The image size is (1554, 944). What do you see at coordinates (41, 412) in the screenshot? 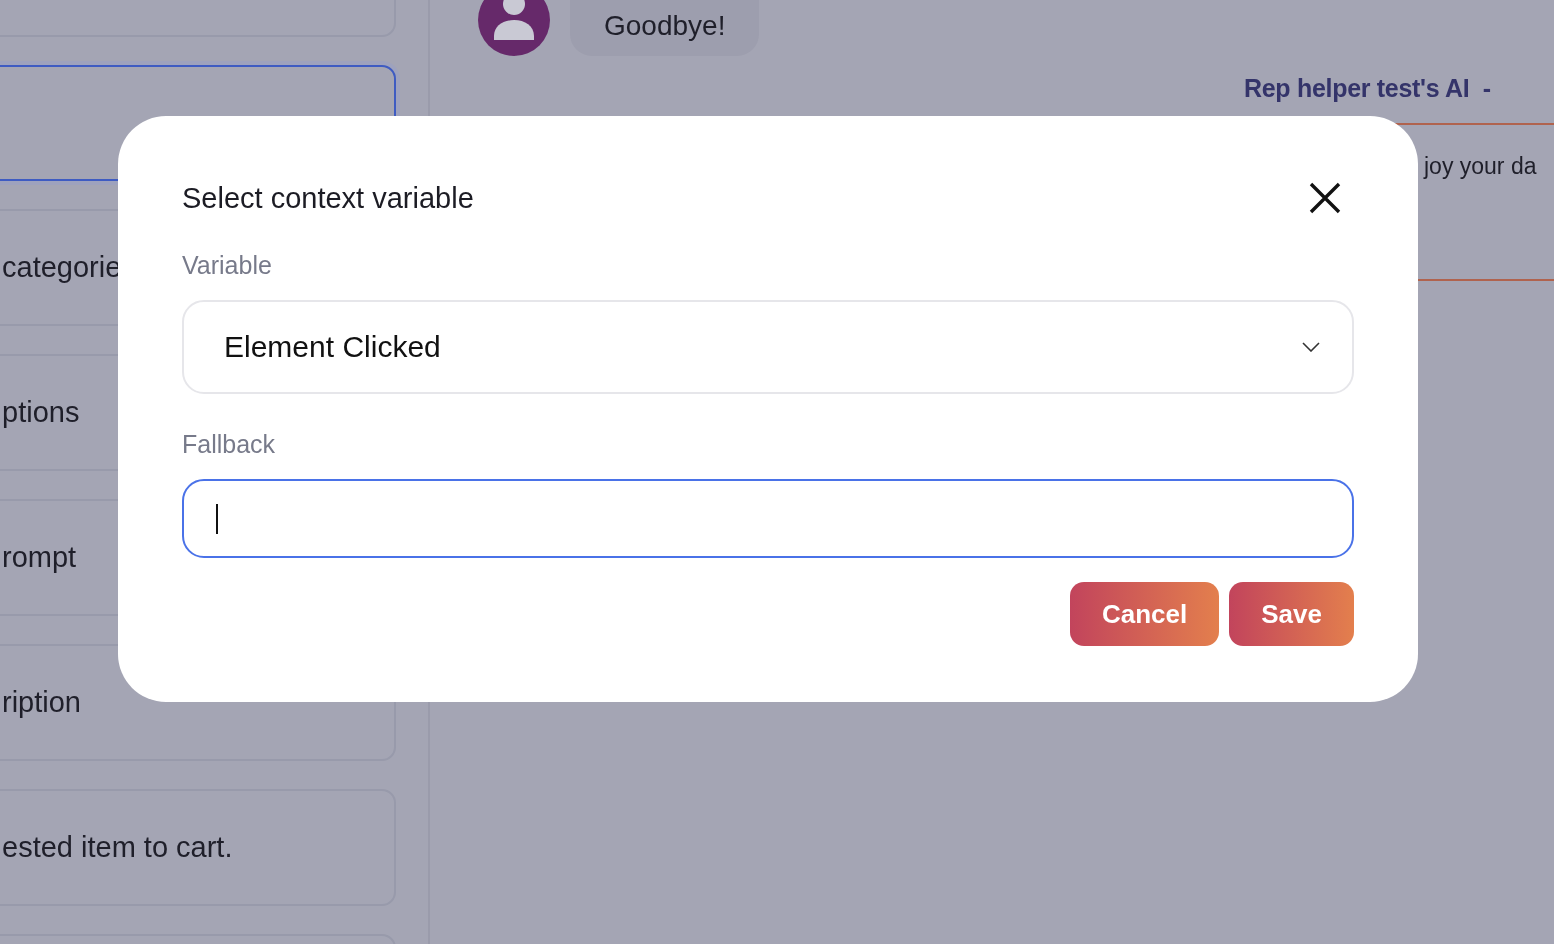
I see `card-text: ptions` at bounding box center [41, 412].